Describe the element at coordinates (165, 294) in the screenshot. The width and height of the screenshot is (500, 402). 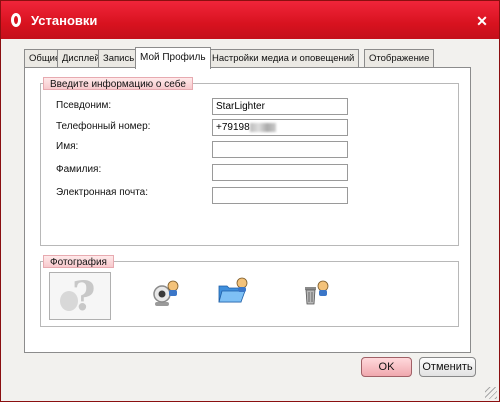
I see `webcam-icon` at that location.